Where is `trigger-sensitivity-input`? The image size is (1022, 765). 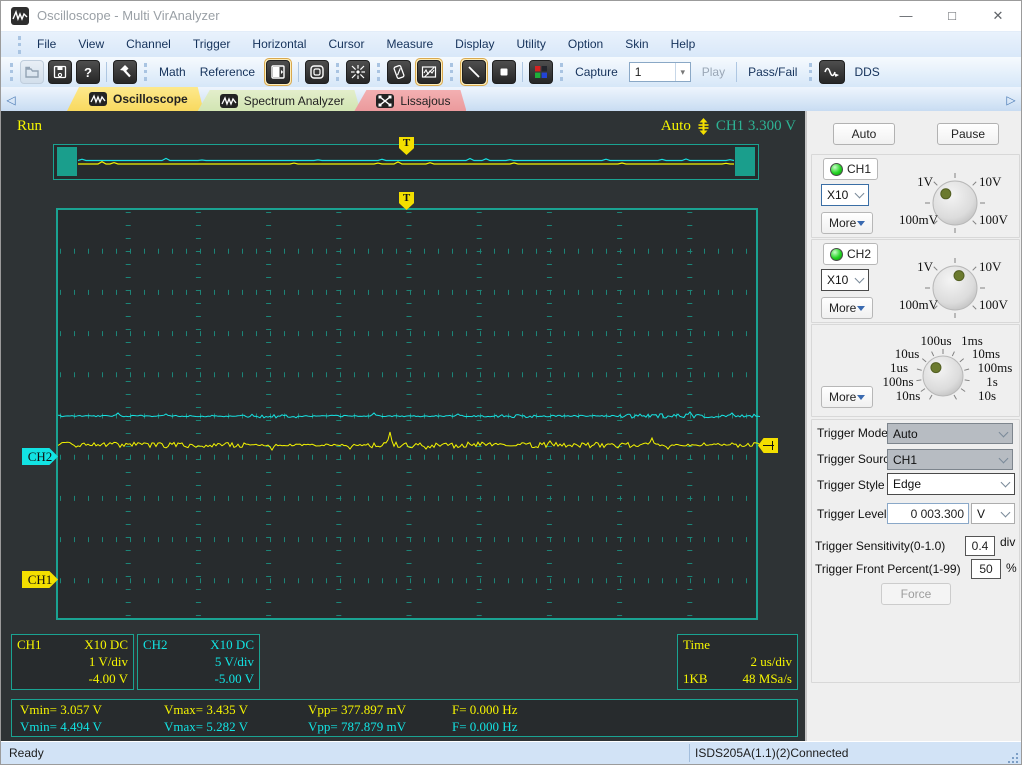 trigger-sensitivity-input is located at coordinates (980, 546).